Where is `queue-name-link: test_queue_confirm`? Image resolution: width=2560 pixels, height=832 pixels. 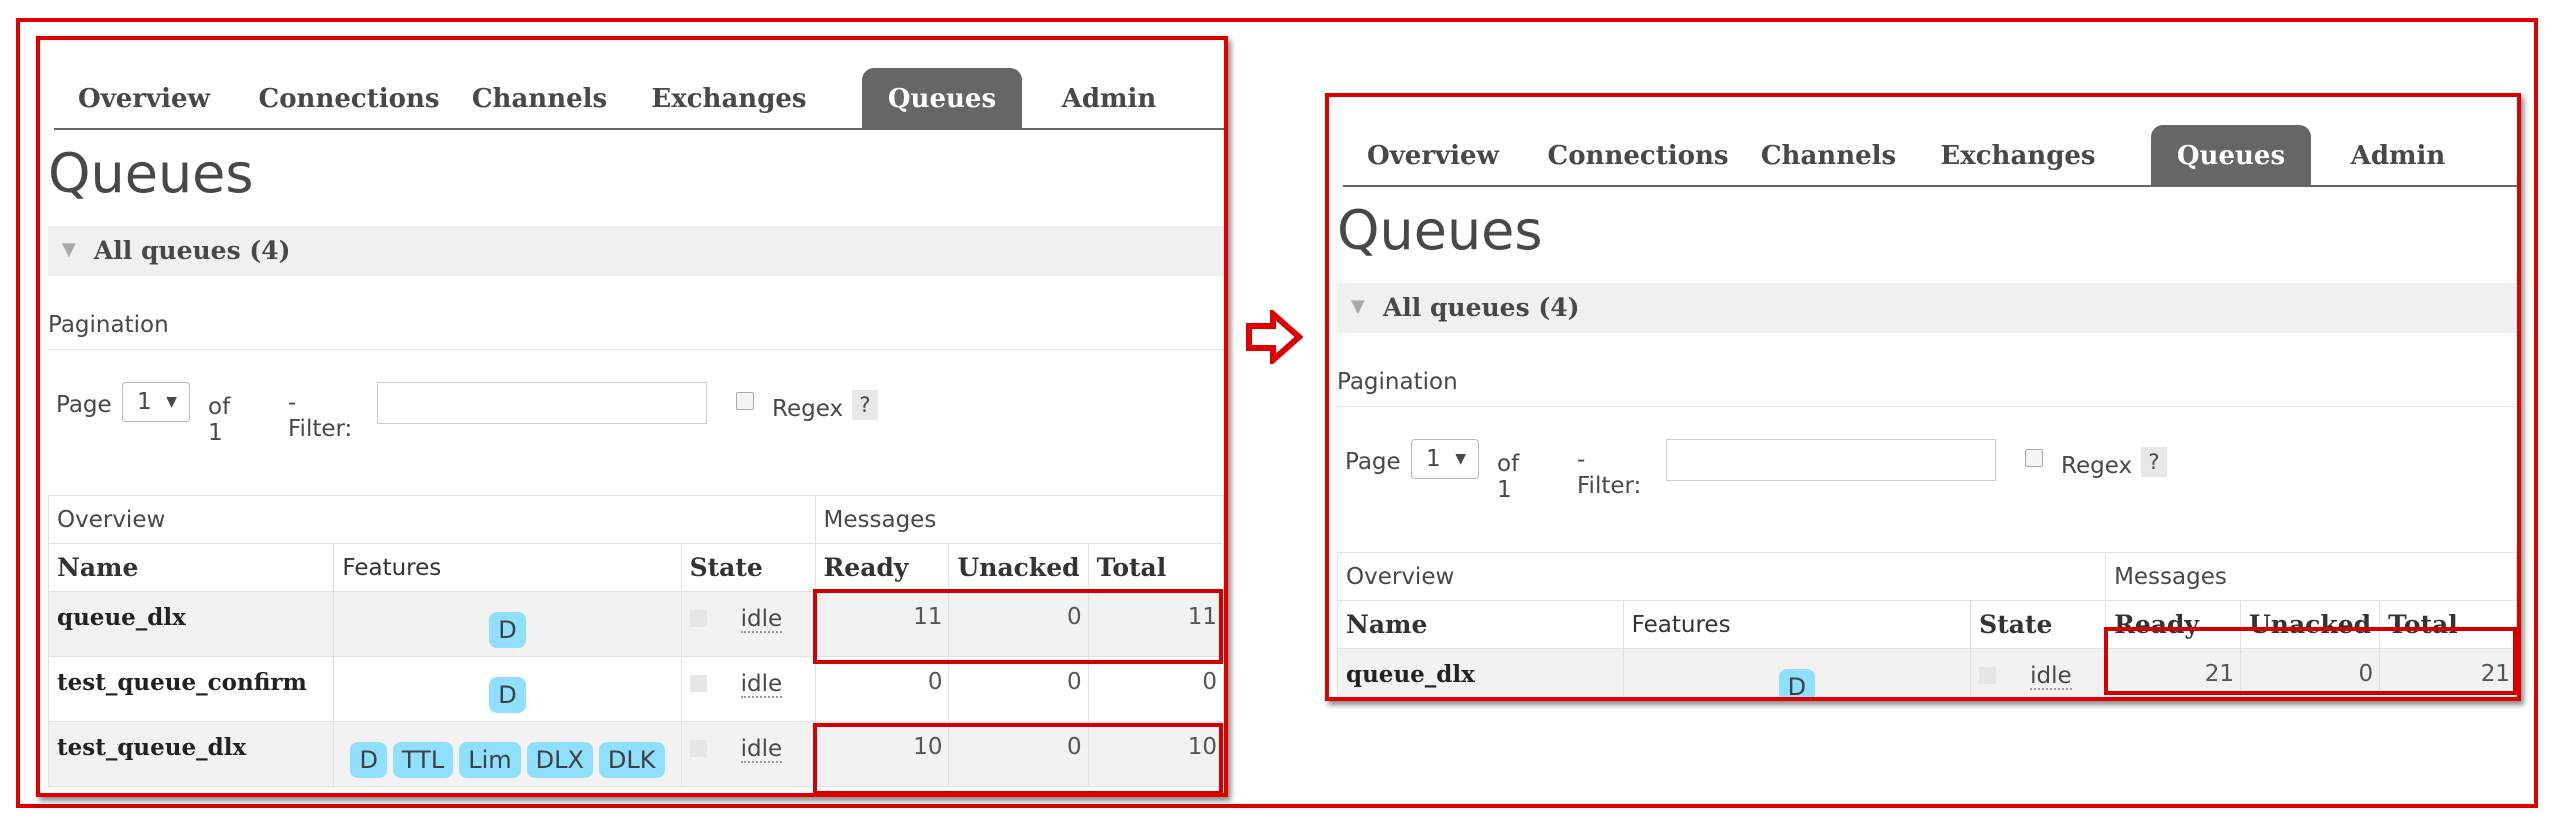 queue-name-link: test_queue_confirm is located at coordinates (191, 689).